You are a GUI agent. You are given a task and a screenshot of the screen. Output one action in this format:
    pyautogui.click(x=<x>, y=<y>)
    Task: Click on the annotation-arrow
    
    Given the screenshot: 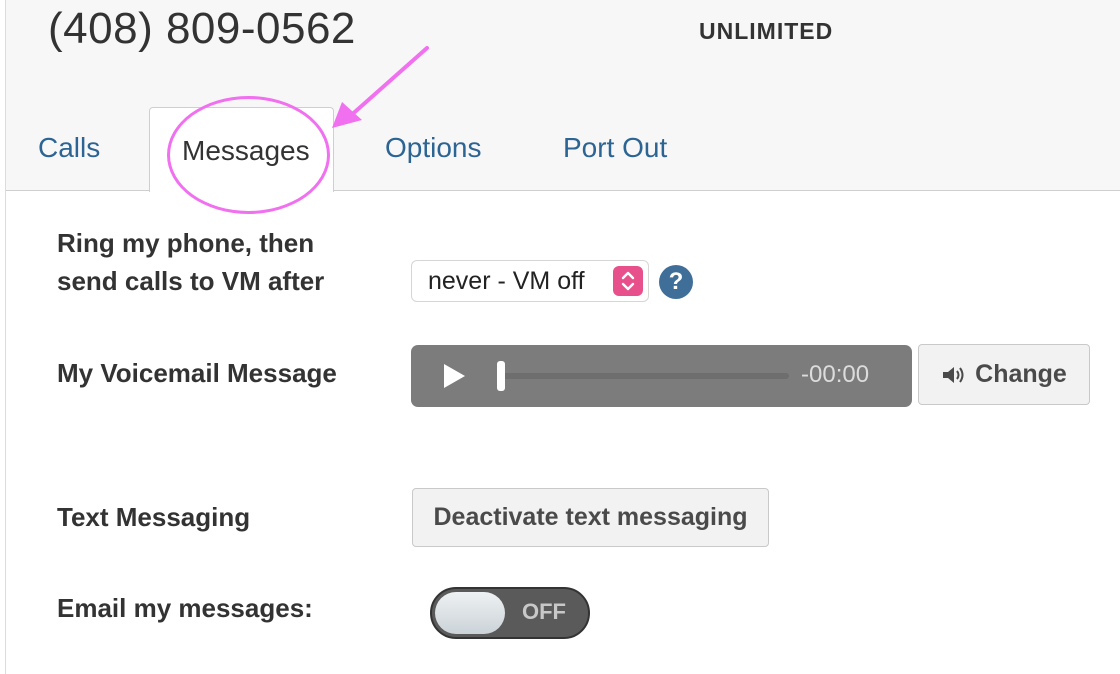 What is the action you would take?
    pyautogui.click(x=380, y=87)
    